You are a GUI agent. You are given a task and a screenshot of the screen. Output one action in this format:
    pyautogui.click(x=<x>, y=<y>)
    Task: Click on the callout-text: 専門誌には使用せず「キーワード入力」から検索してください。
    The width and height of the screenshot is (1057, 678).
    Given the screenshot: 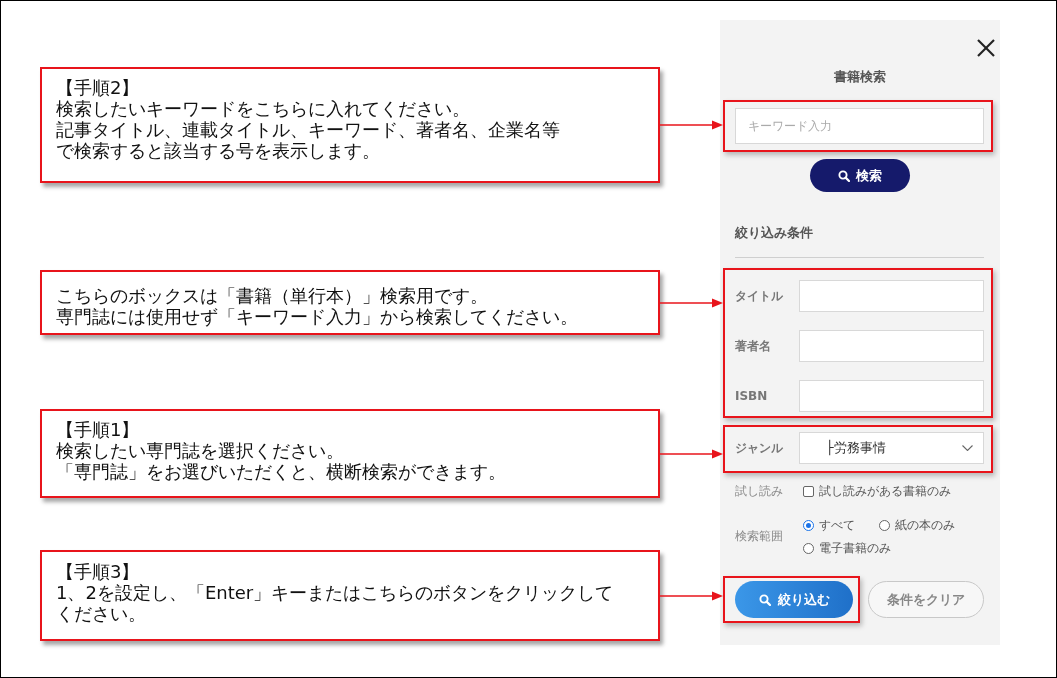 What is the action you would take?
    pyautogui.click(x=317, y=316)
    